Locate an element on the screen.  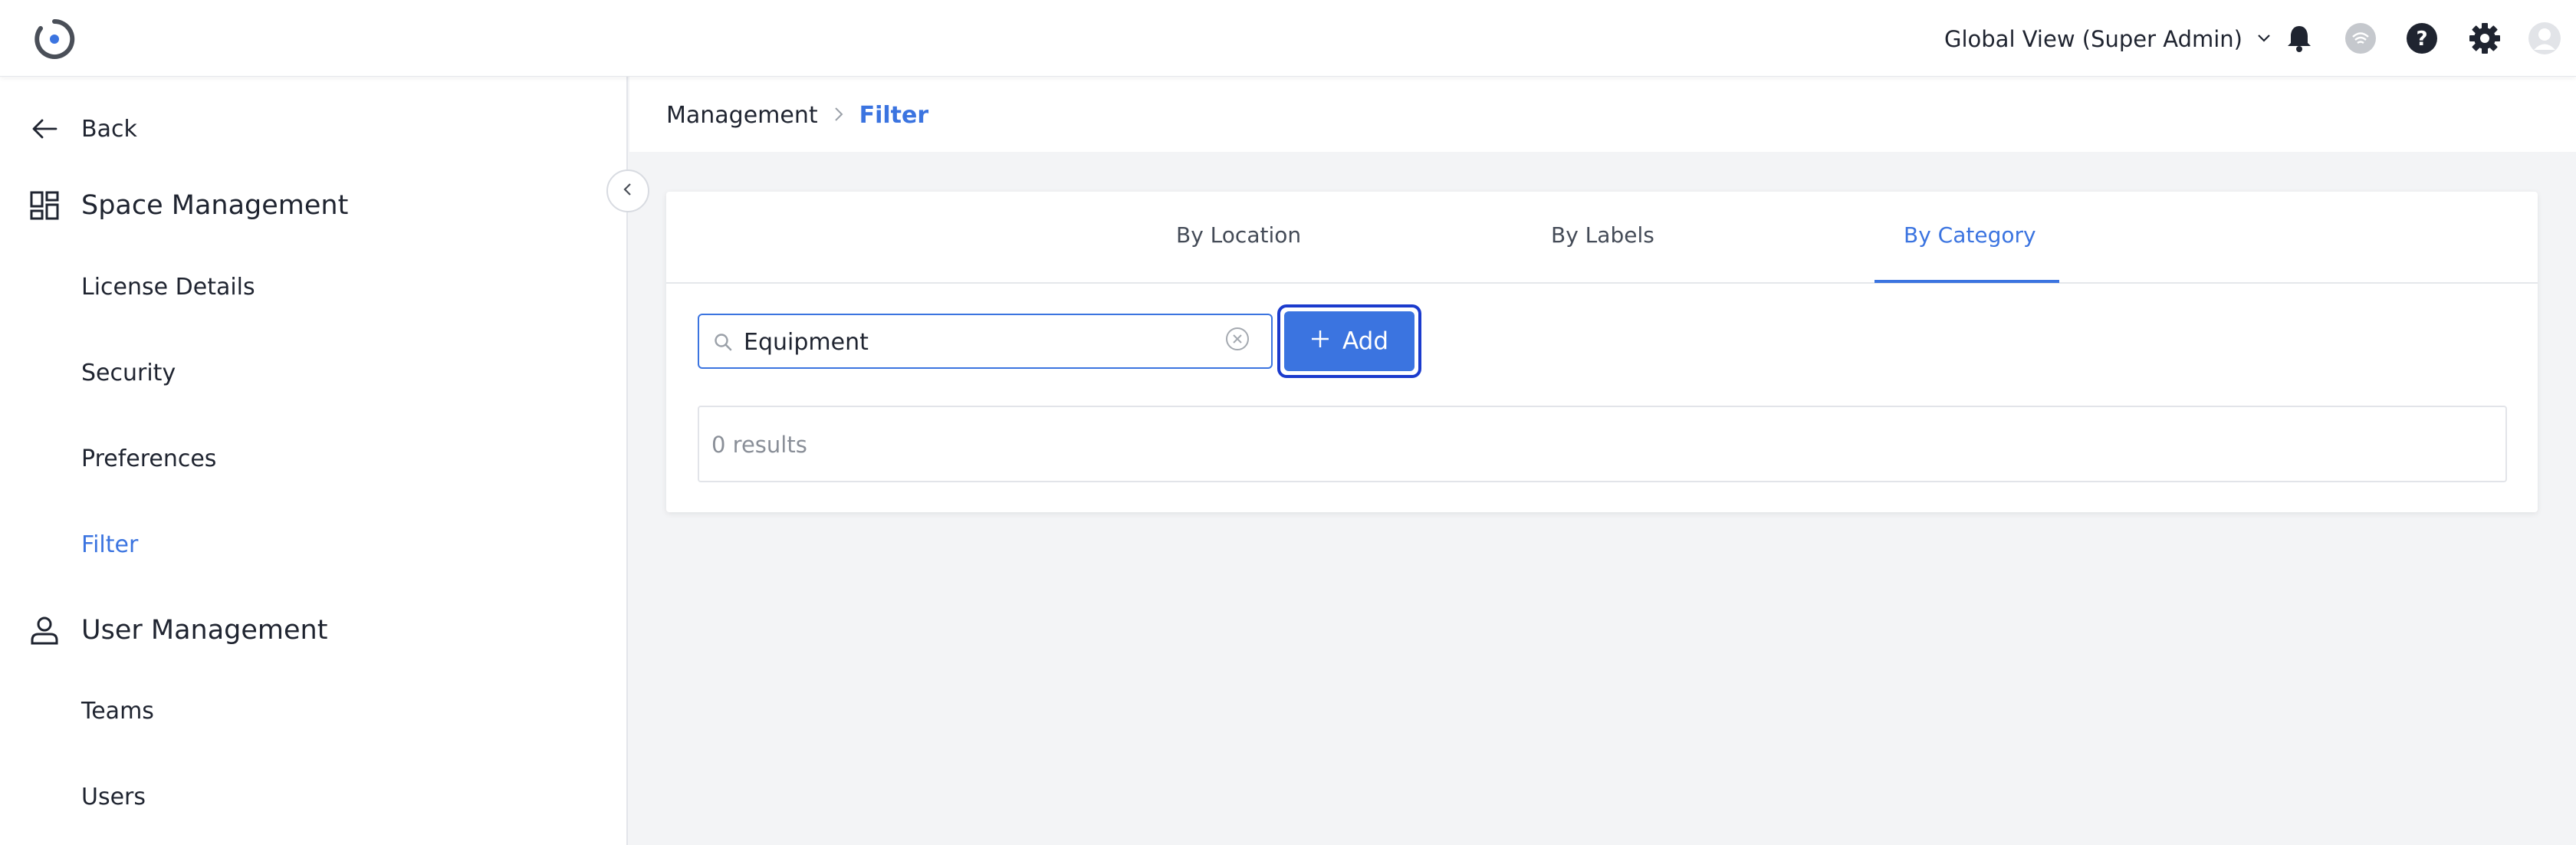
avatar-icon is located at coordinates (2545, 38).